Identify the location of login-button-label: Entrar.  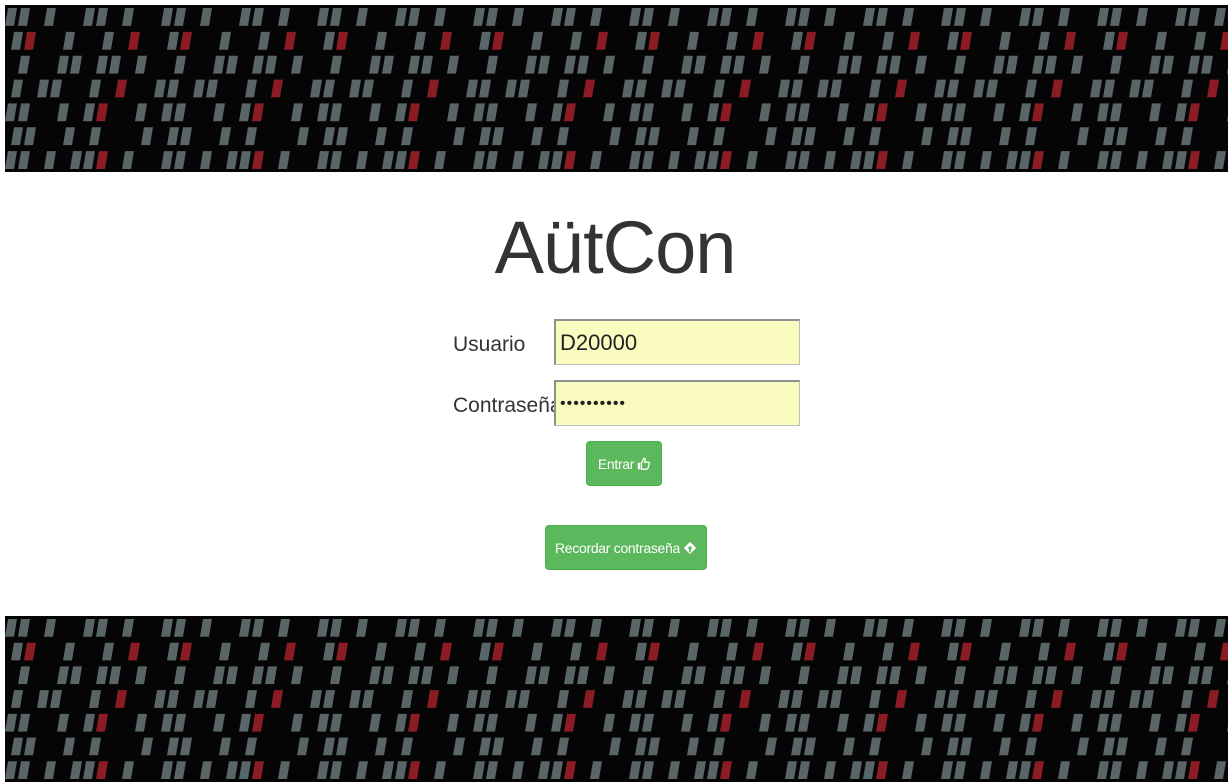
(616, 463).